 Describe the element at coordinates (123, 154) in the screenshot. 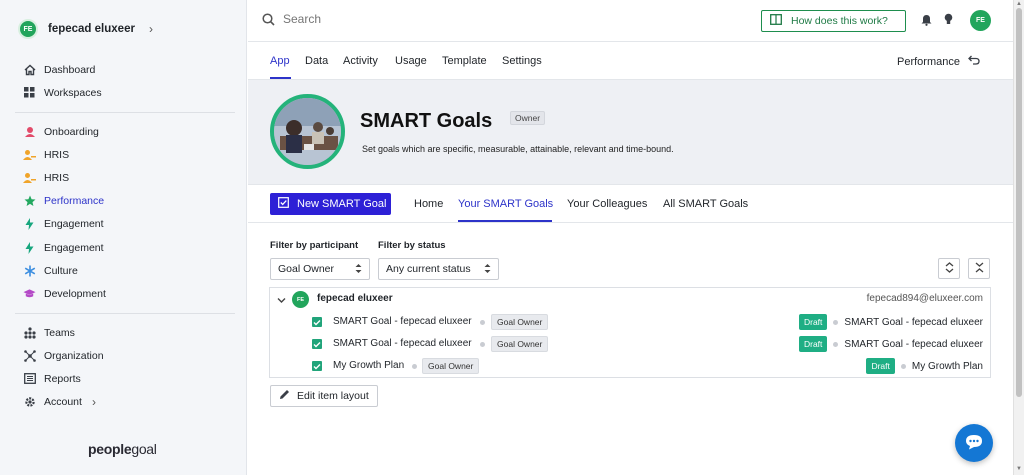

I see `sidebar-item-hris: HRIS` at that location.